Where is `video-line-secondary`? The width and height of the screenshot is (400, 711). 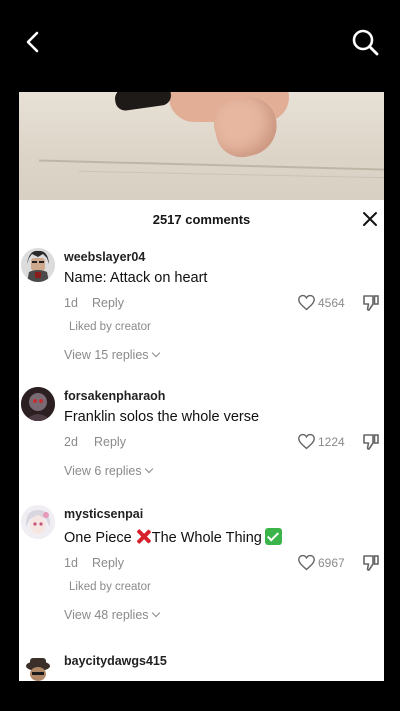
video-line-secondary is located at coordinates (231, 174).